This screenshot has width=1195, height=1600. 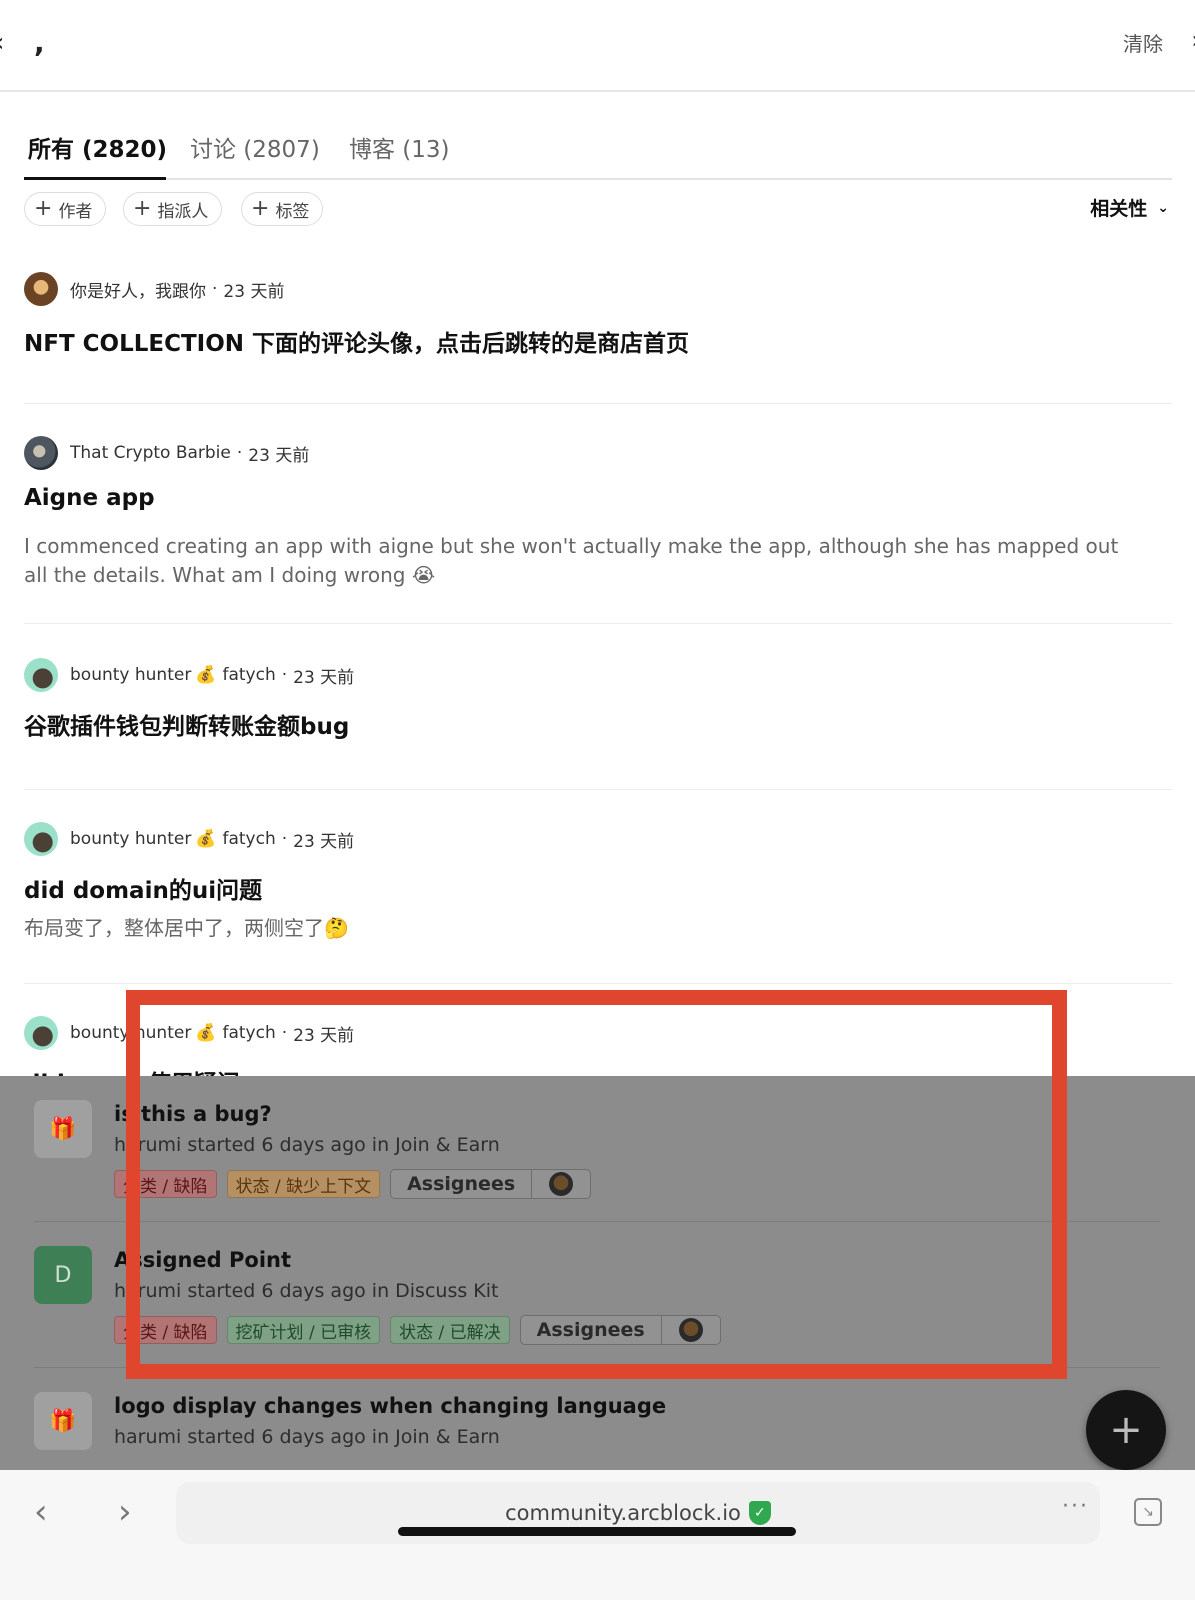 I want to click on chevron-down-icon: ⌄, so click(x=1163, y=207).